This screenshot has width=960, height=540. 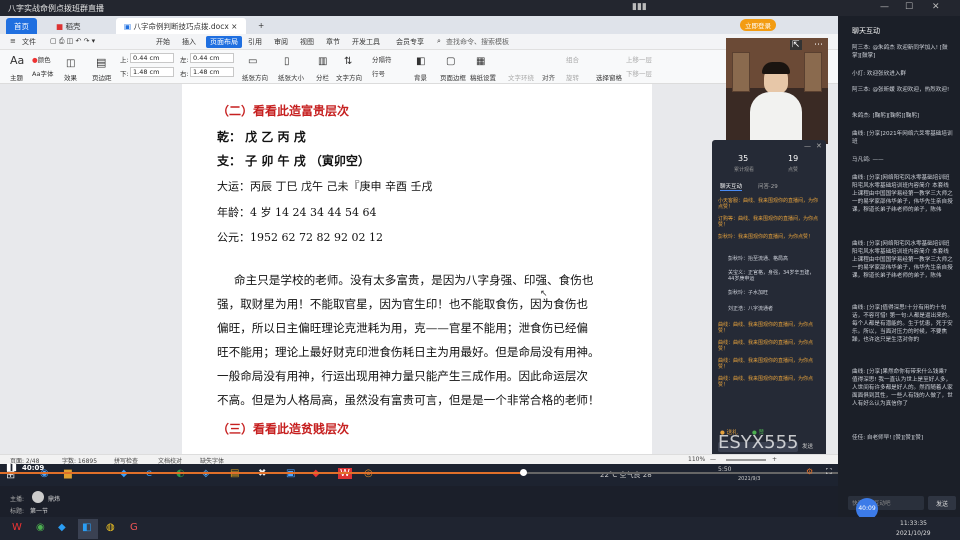 I want to click on manuscript-button: 稿纸设置, so click(x=483, y=77).